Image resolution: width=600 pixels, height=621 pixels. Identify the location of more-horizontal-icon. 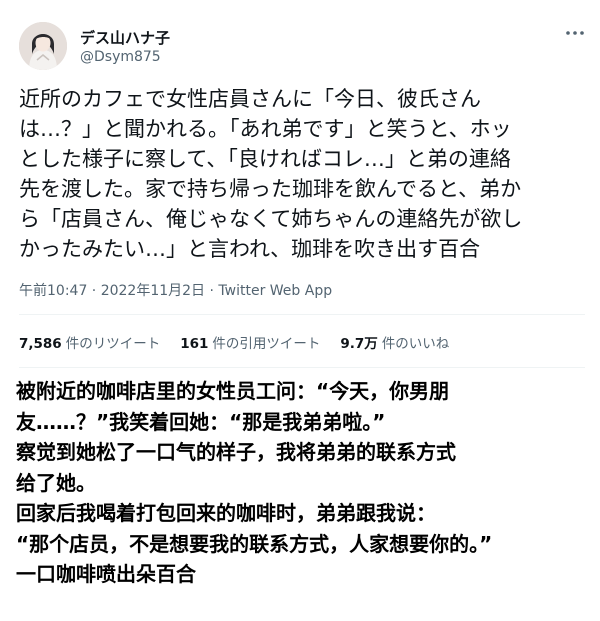
(575, 32).